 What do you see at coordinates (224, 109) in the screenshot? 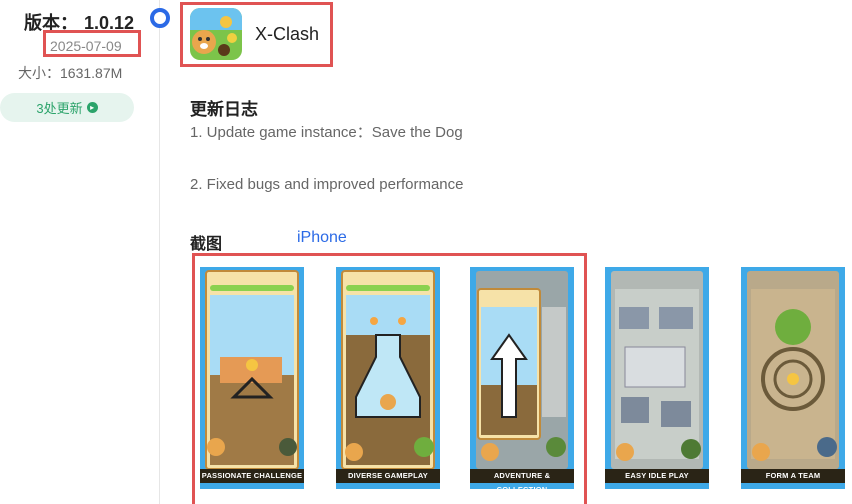
I see `changelog-title: 更新日志` at bounding box center [224, 109].